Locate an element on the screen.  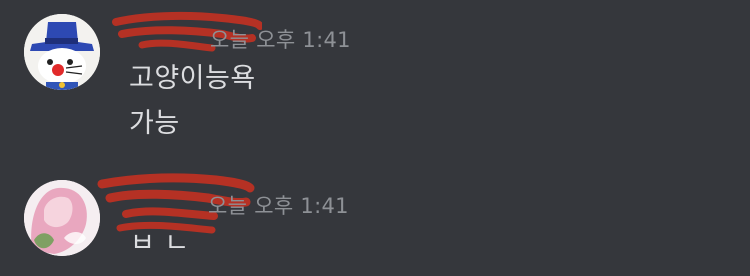
pink-hair-icon is located at coordinates (62, 218).